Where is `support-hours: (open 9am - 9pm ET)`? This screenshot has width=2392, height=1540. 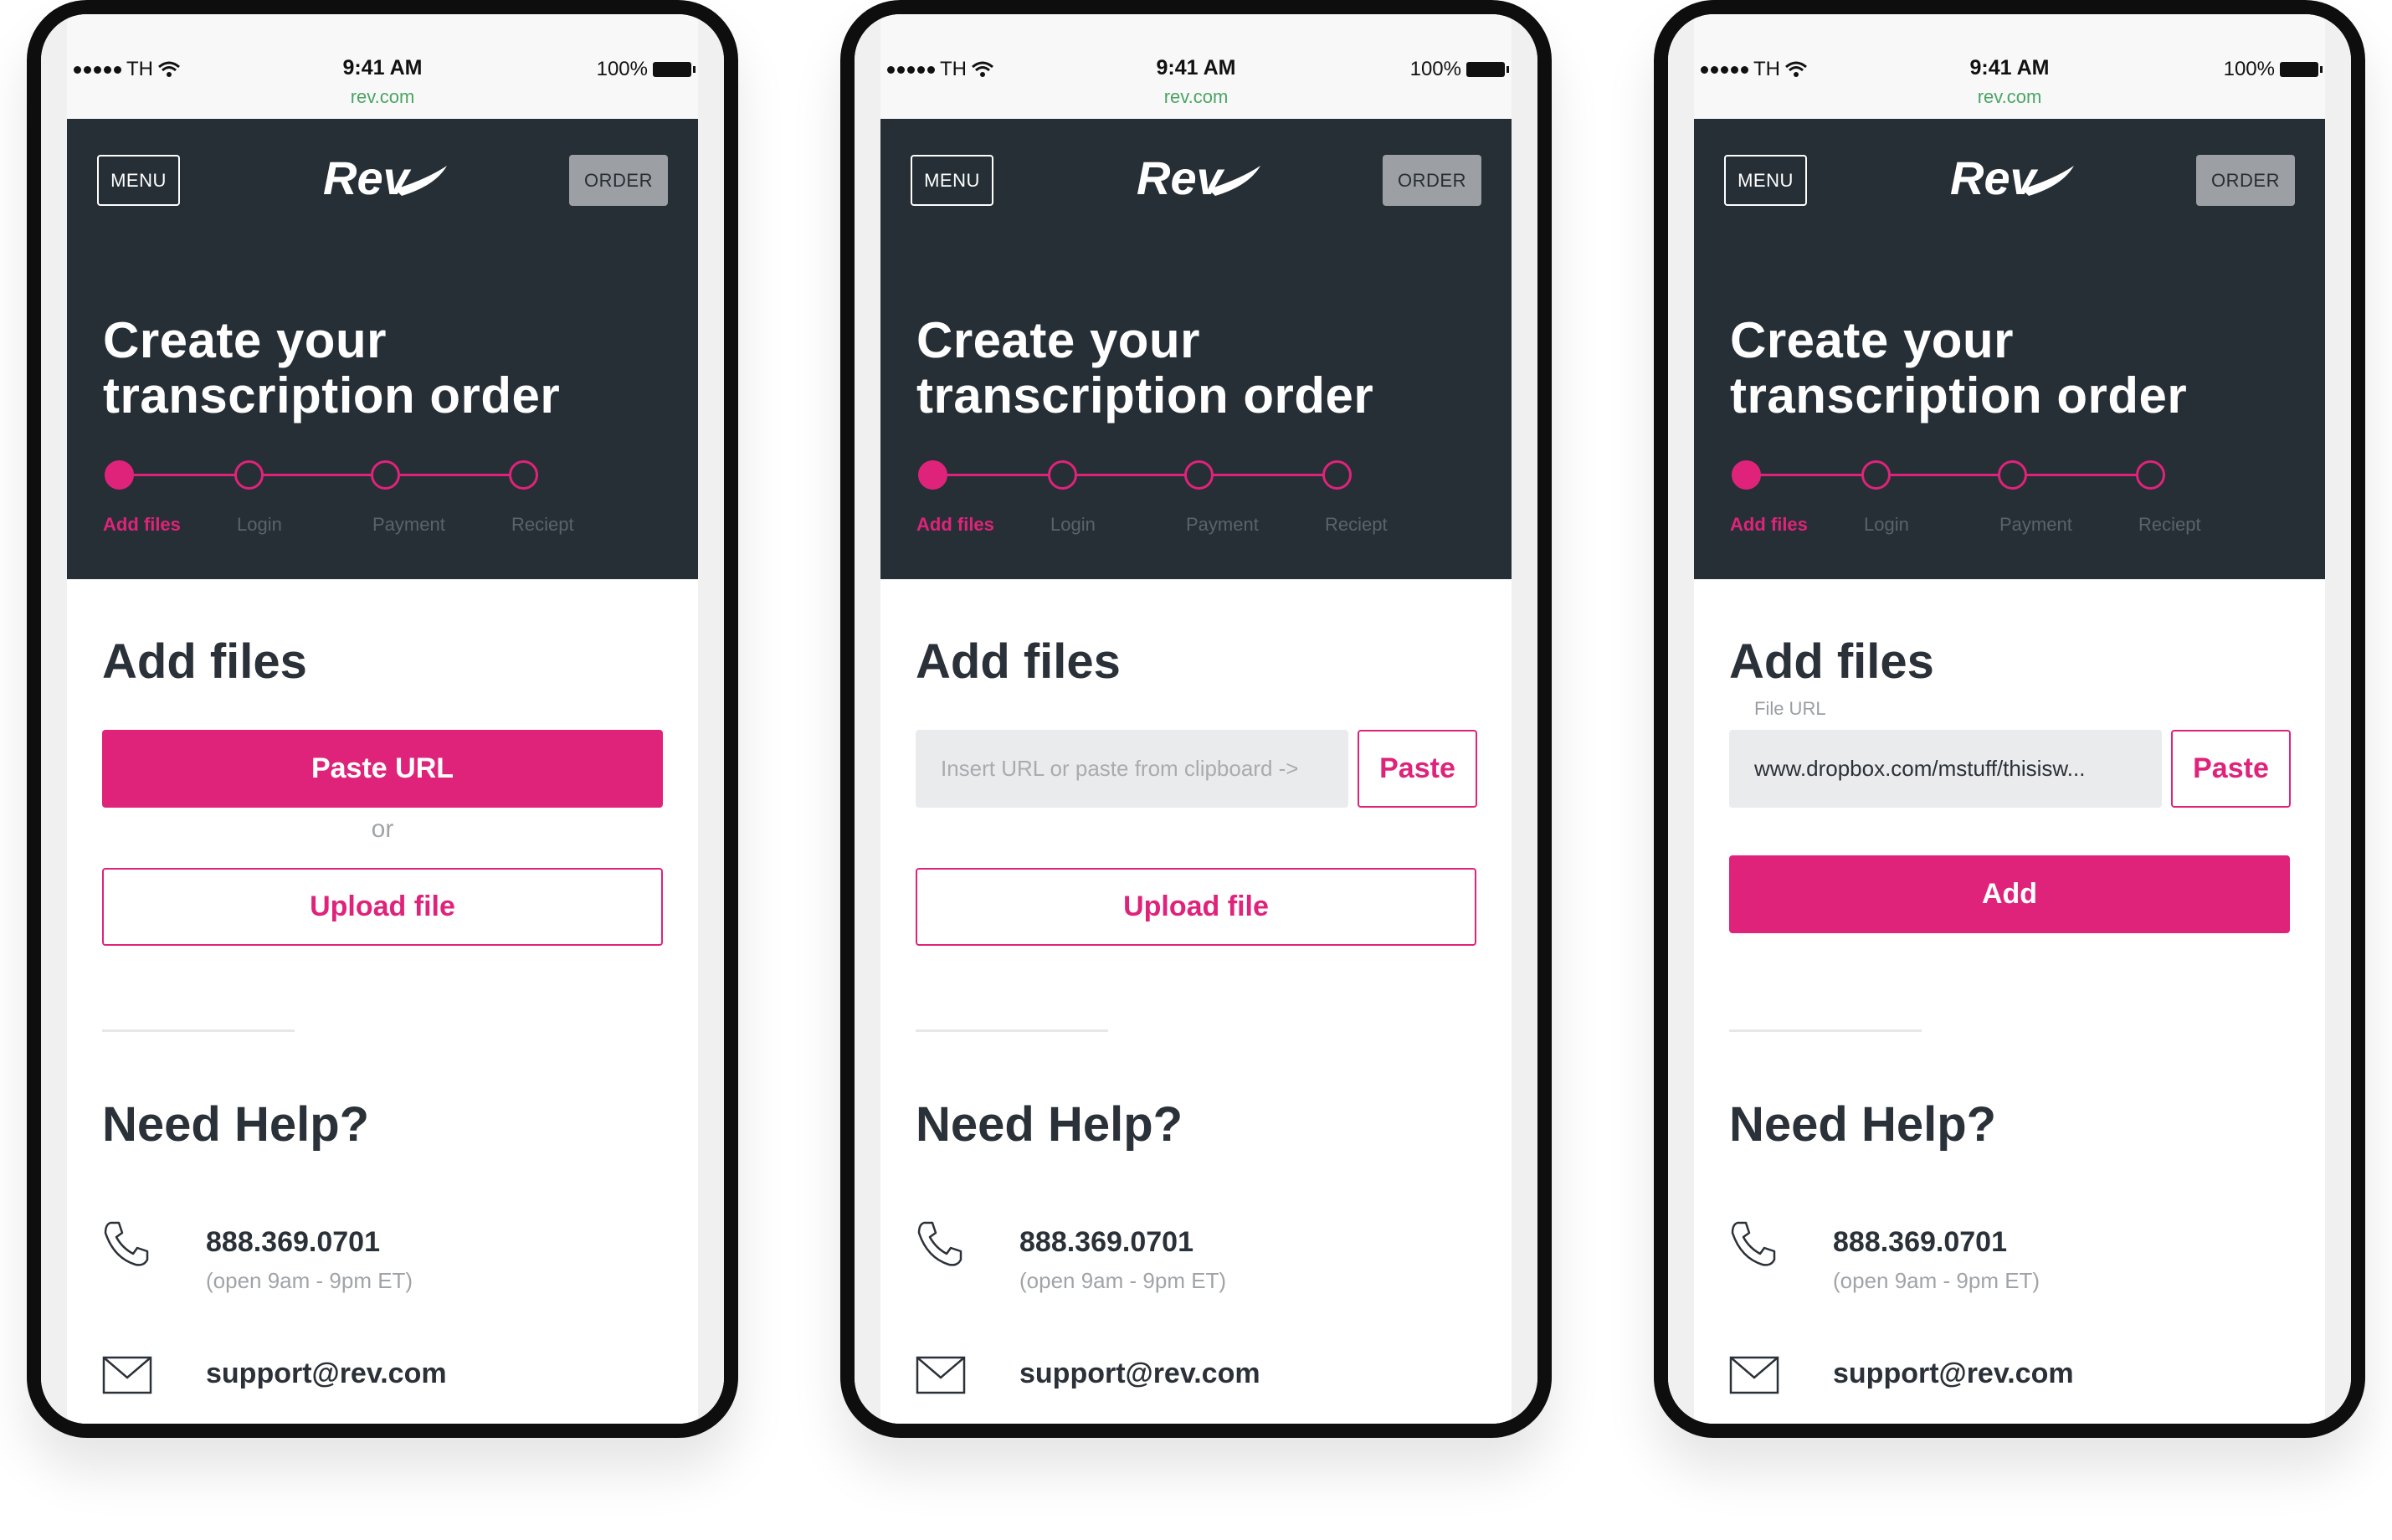
support-hours: (open 9am - 9pm ET) is located at coordinates (309, 1280).